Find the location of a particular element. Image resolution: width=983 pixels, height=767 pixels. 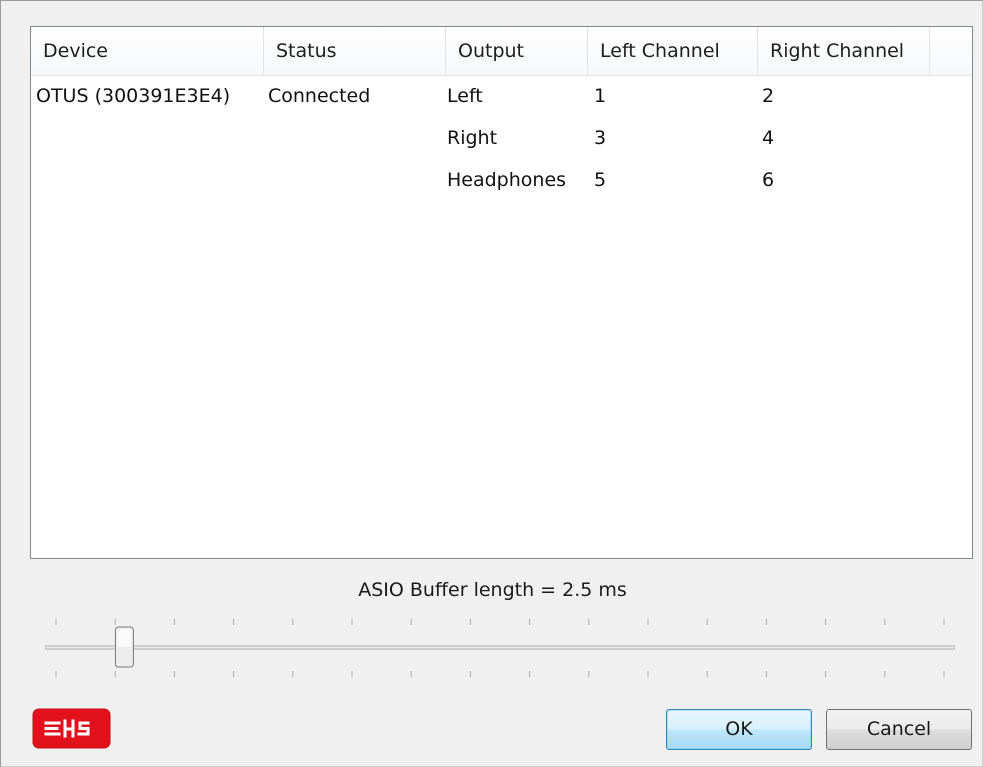

eks-logo is located at coordinates (71, 728).